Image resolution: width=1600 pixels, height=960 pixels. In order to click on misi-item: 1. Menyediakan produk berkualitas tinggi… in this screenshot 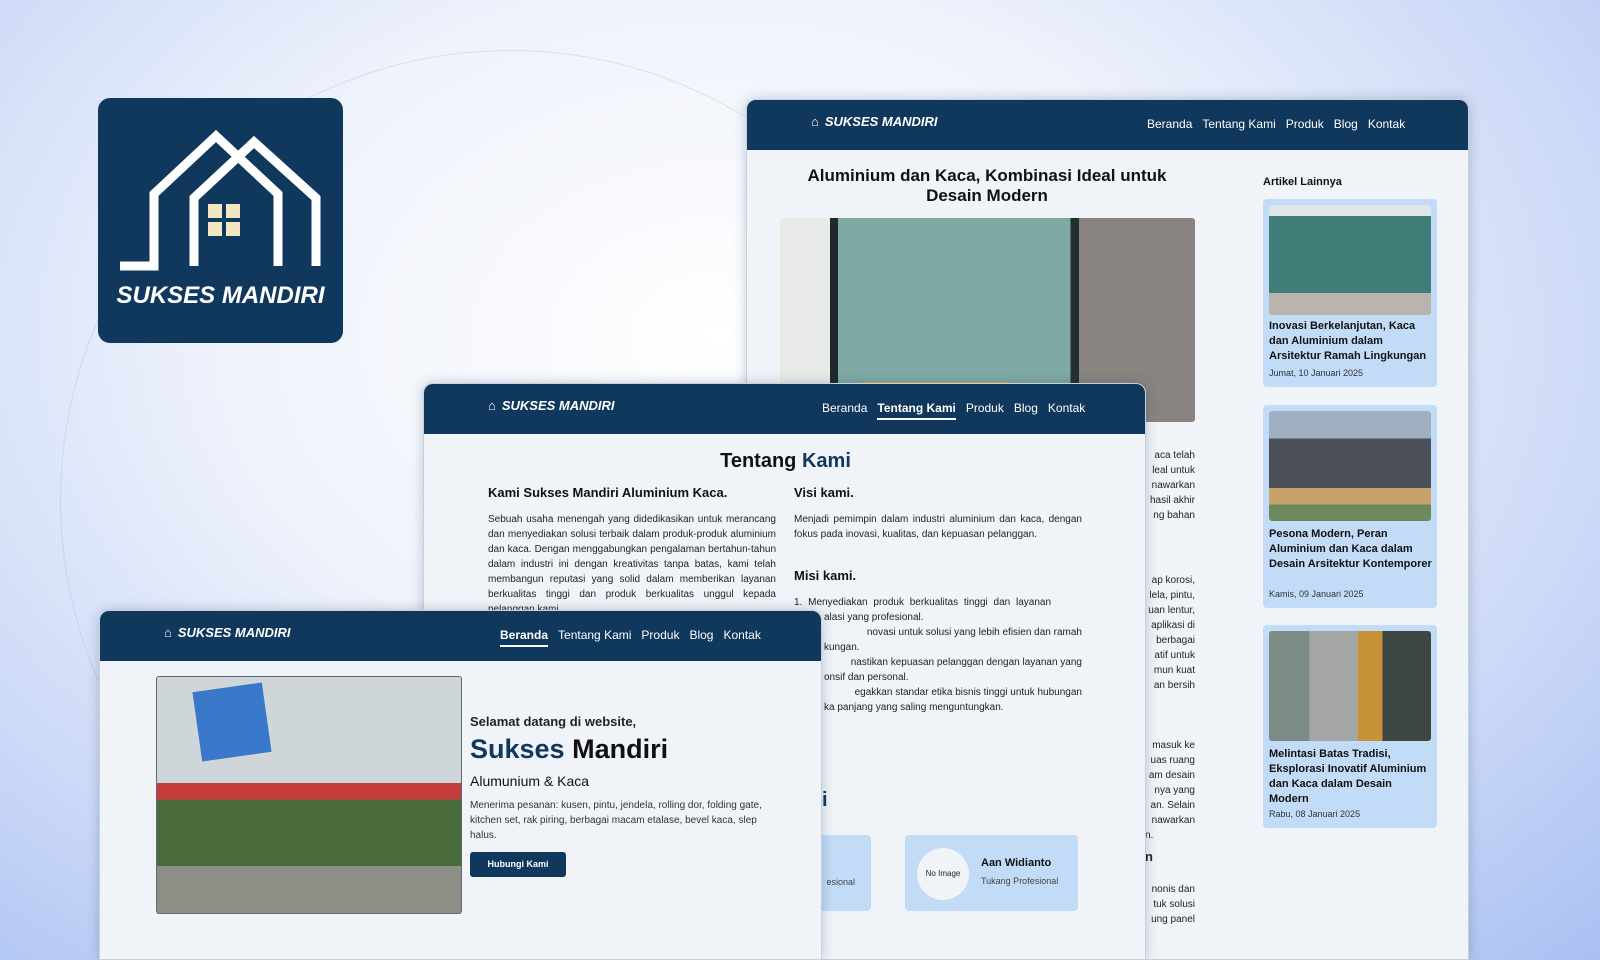, I will do `click(923, 602)`.